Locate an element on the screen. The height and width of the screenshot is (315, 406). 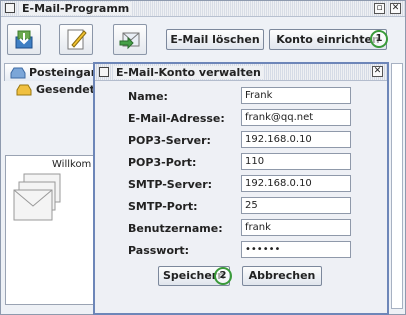
name-label: Name: is located at coordinates (148, 96).